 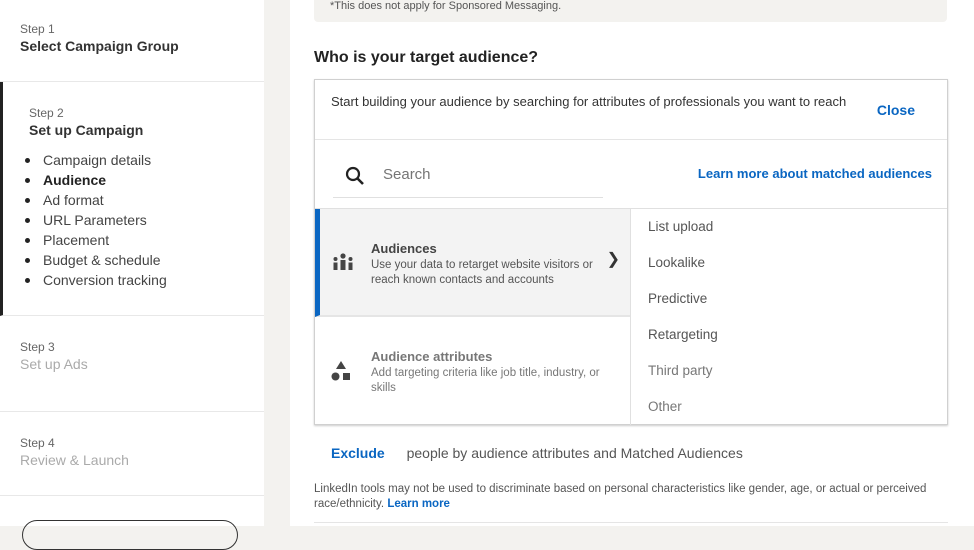 I want to click on step-3: Step 3 Set up Ads, so click(x=132, y=364).